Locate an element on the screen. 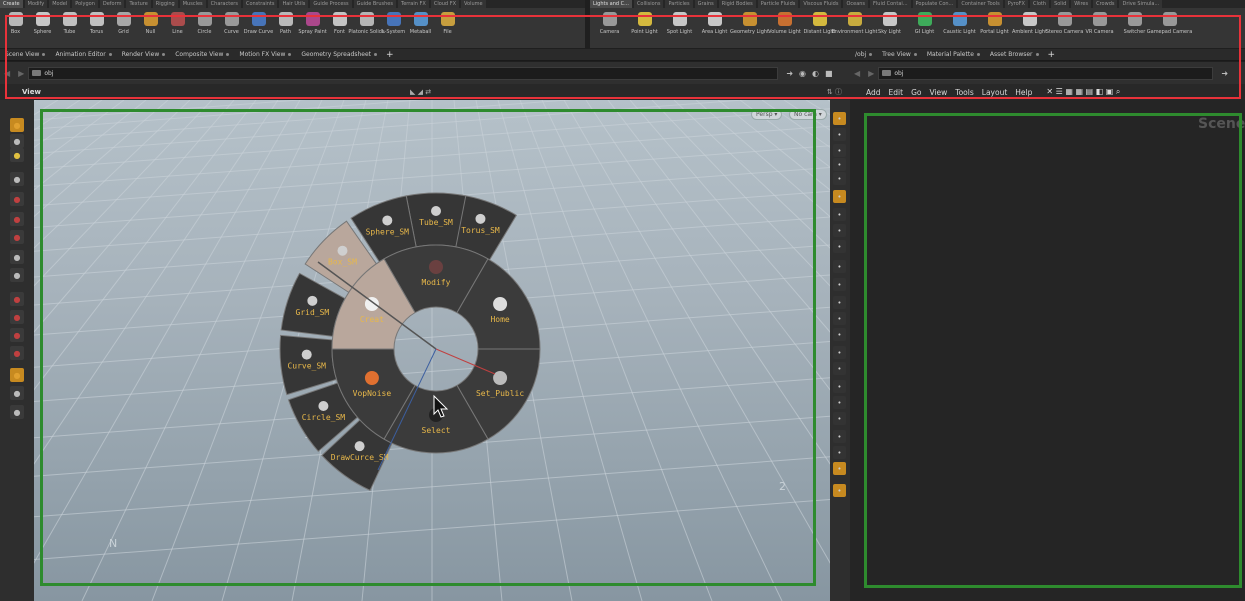 This screenshot has width=1245, height=601. shelf-tab-particle-fluids: Particle Fluids is located at coordinates (778, 4).